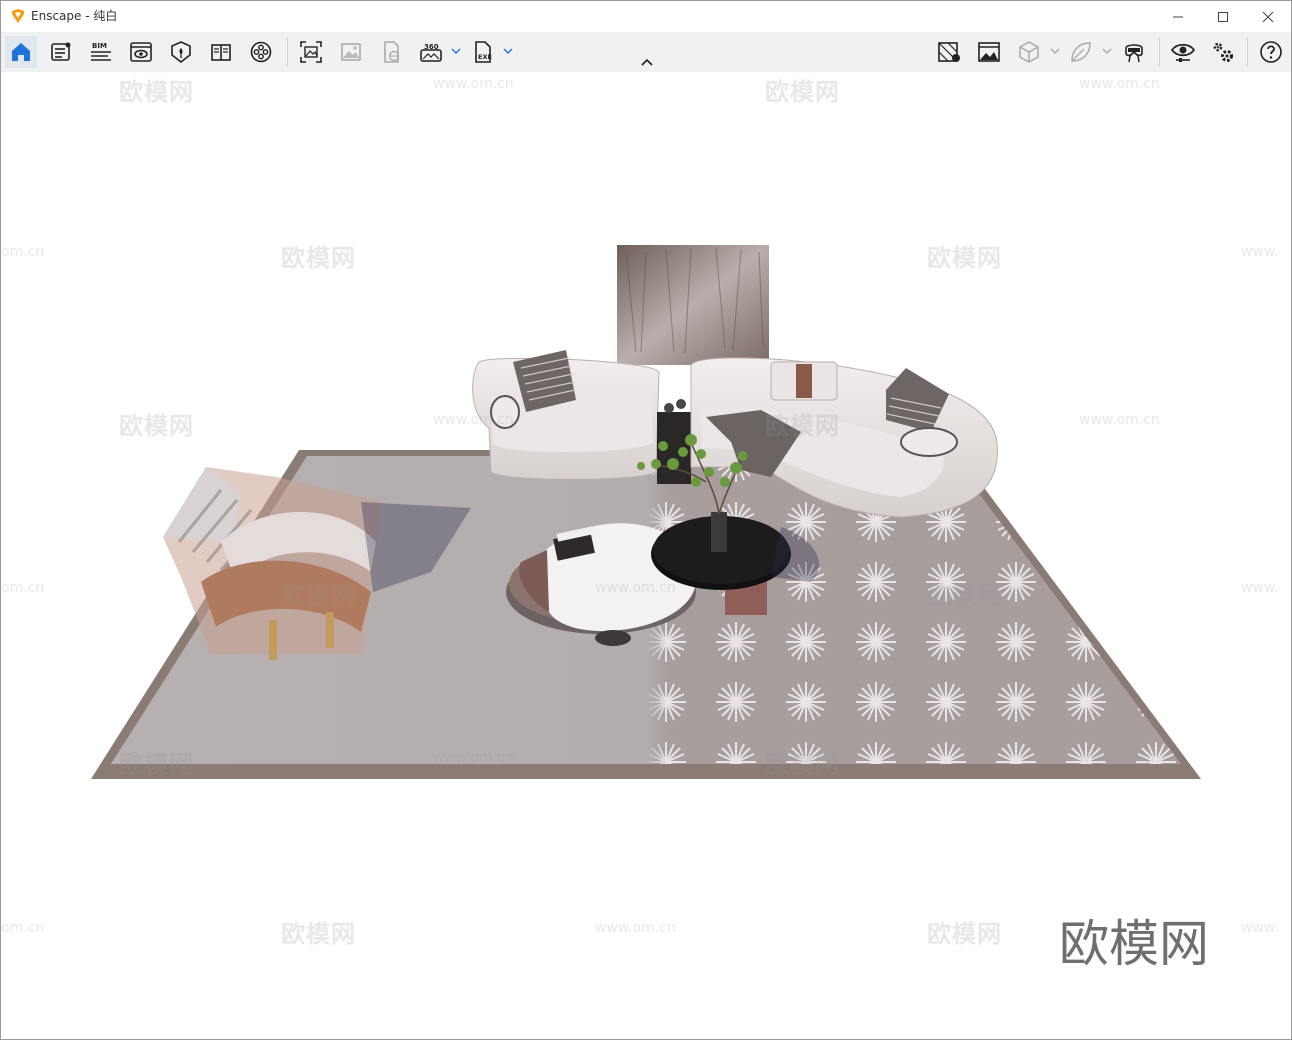 Image resolution: width=1292 pixels, height=1040 pixels. I want to click on enscape-logo-icon, so click(18, 16).